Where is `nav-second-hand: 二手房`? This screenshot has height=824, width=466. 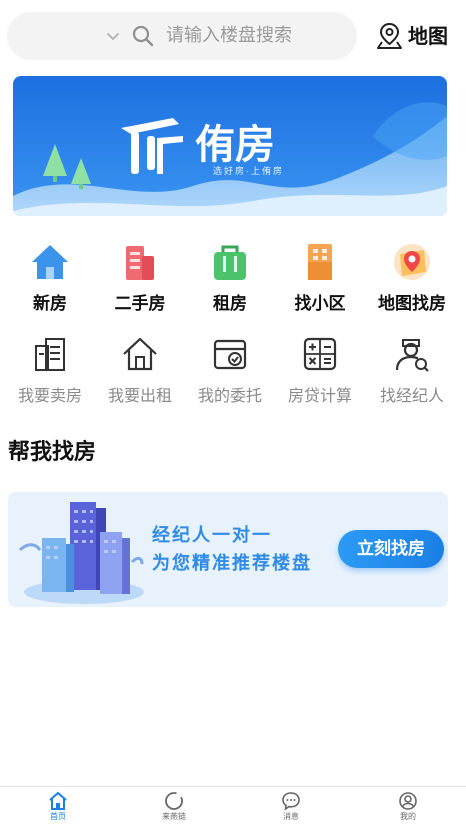 nav-second-hand: 二手房 is located at coordinates (139, 287).